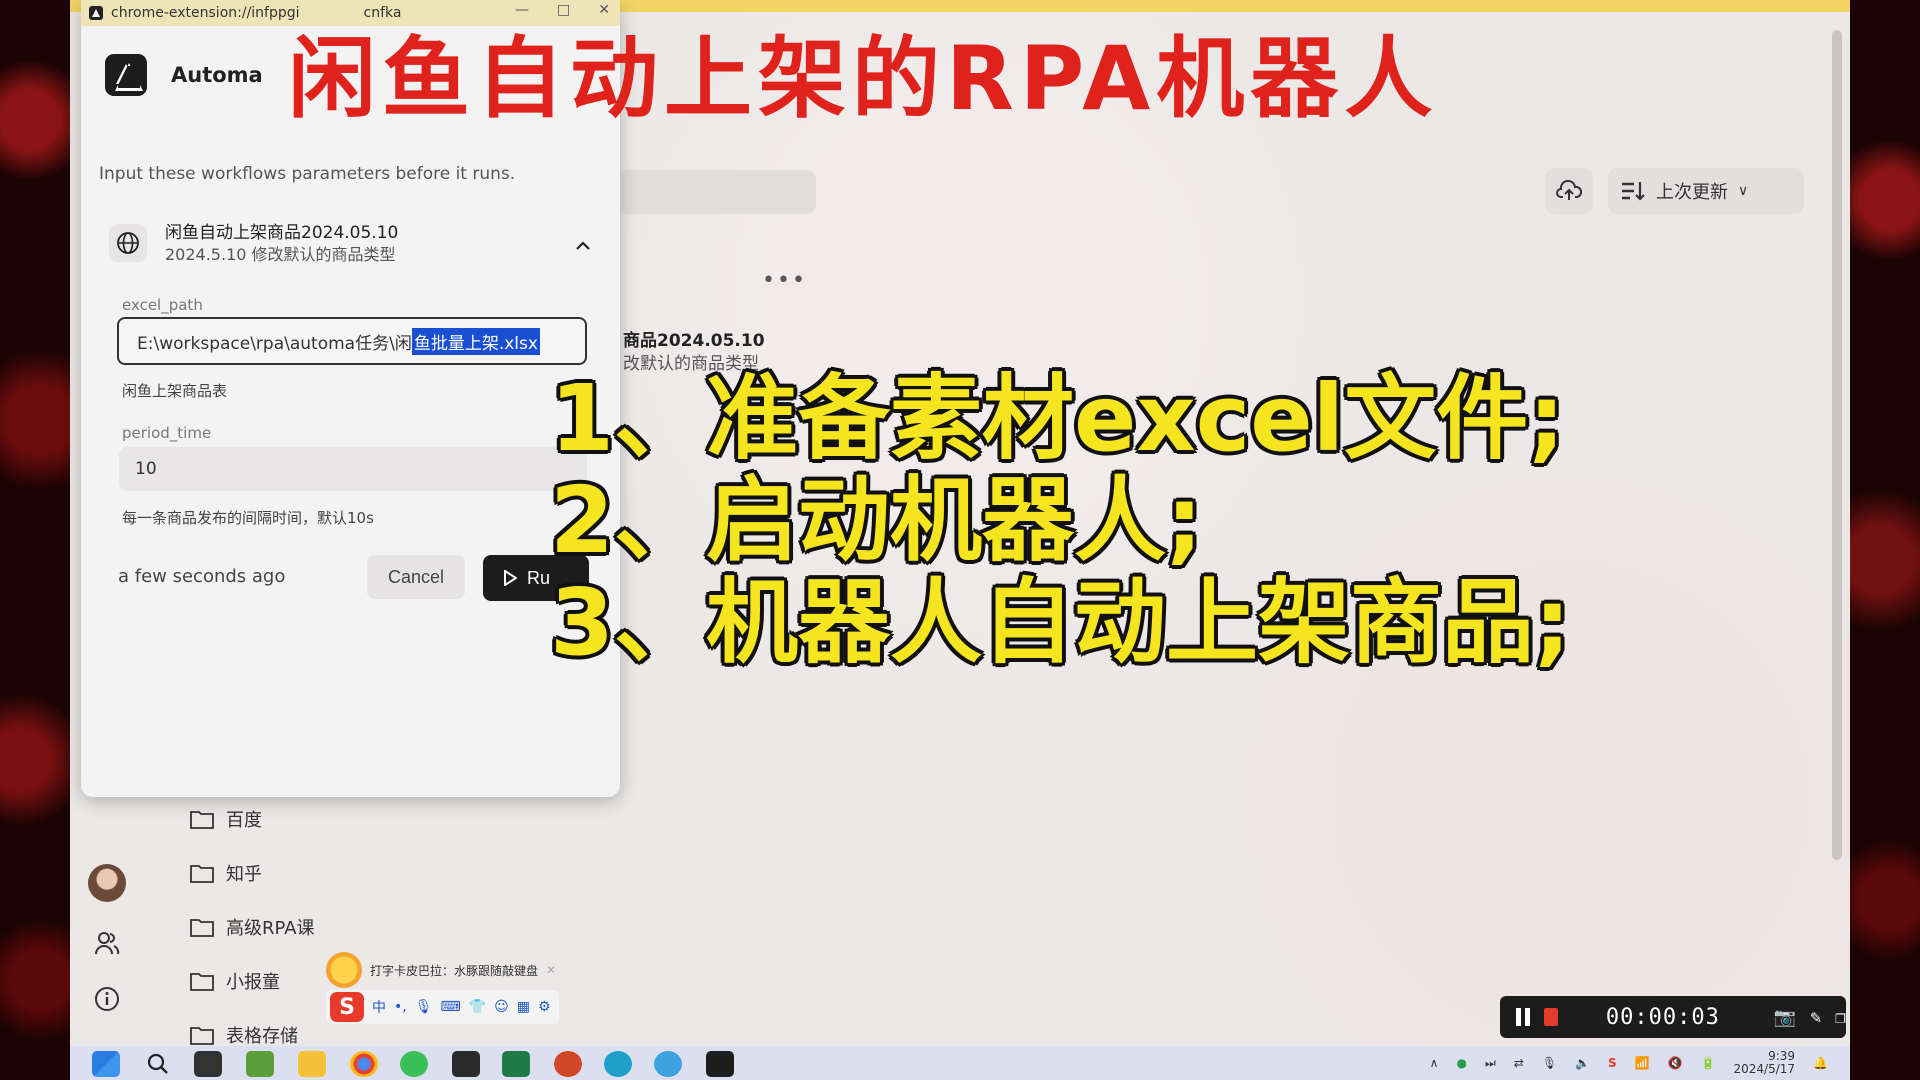 The width and height of the screenshot is (1920, 1080). Describe the element at coordinates (128, 243) in the screenshot. I see `globe-icon` at that location.